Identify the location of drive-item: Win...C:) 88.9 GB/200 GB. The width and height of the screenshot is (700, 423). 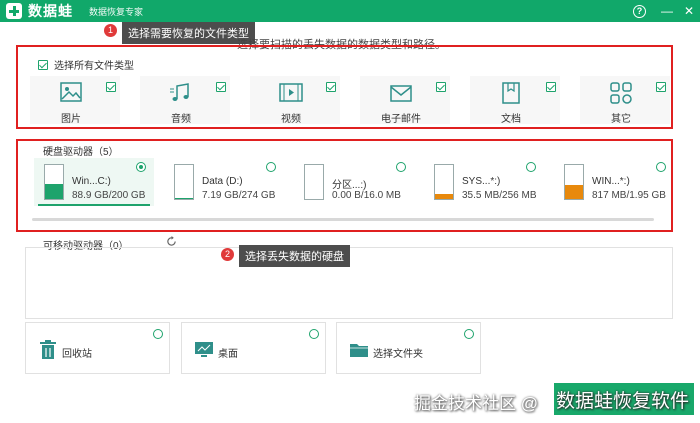
(94, 182).